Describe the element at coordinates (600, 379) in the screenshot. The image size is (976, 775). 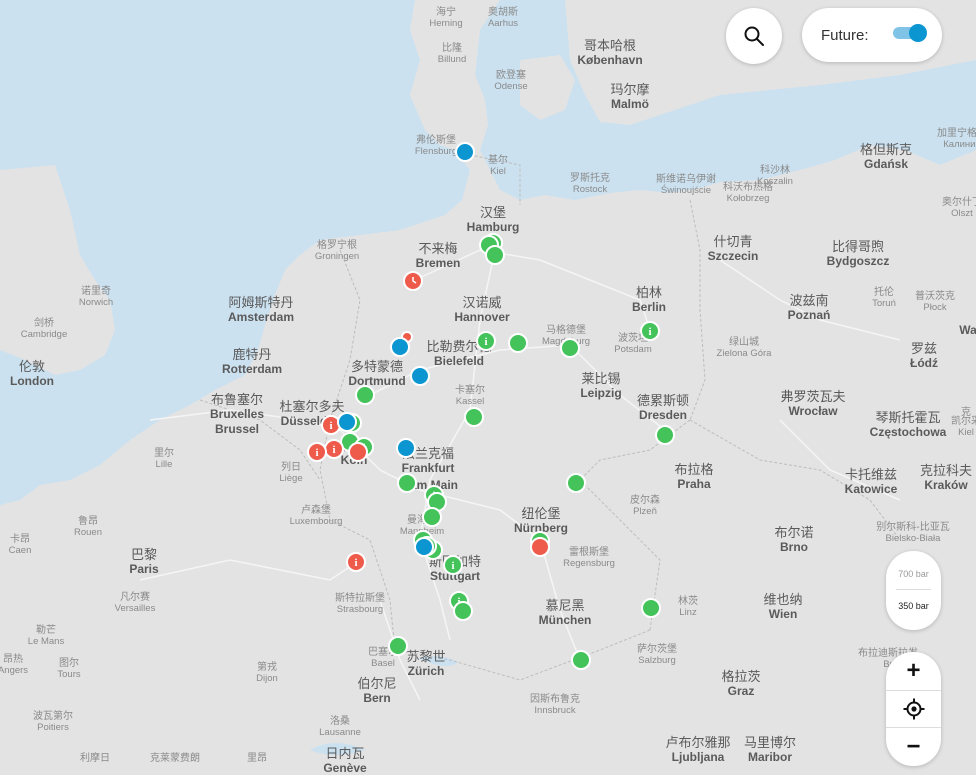
I see `city-name-cn: 莱比锡` at that location.